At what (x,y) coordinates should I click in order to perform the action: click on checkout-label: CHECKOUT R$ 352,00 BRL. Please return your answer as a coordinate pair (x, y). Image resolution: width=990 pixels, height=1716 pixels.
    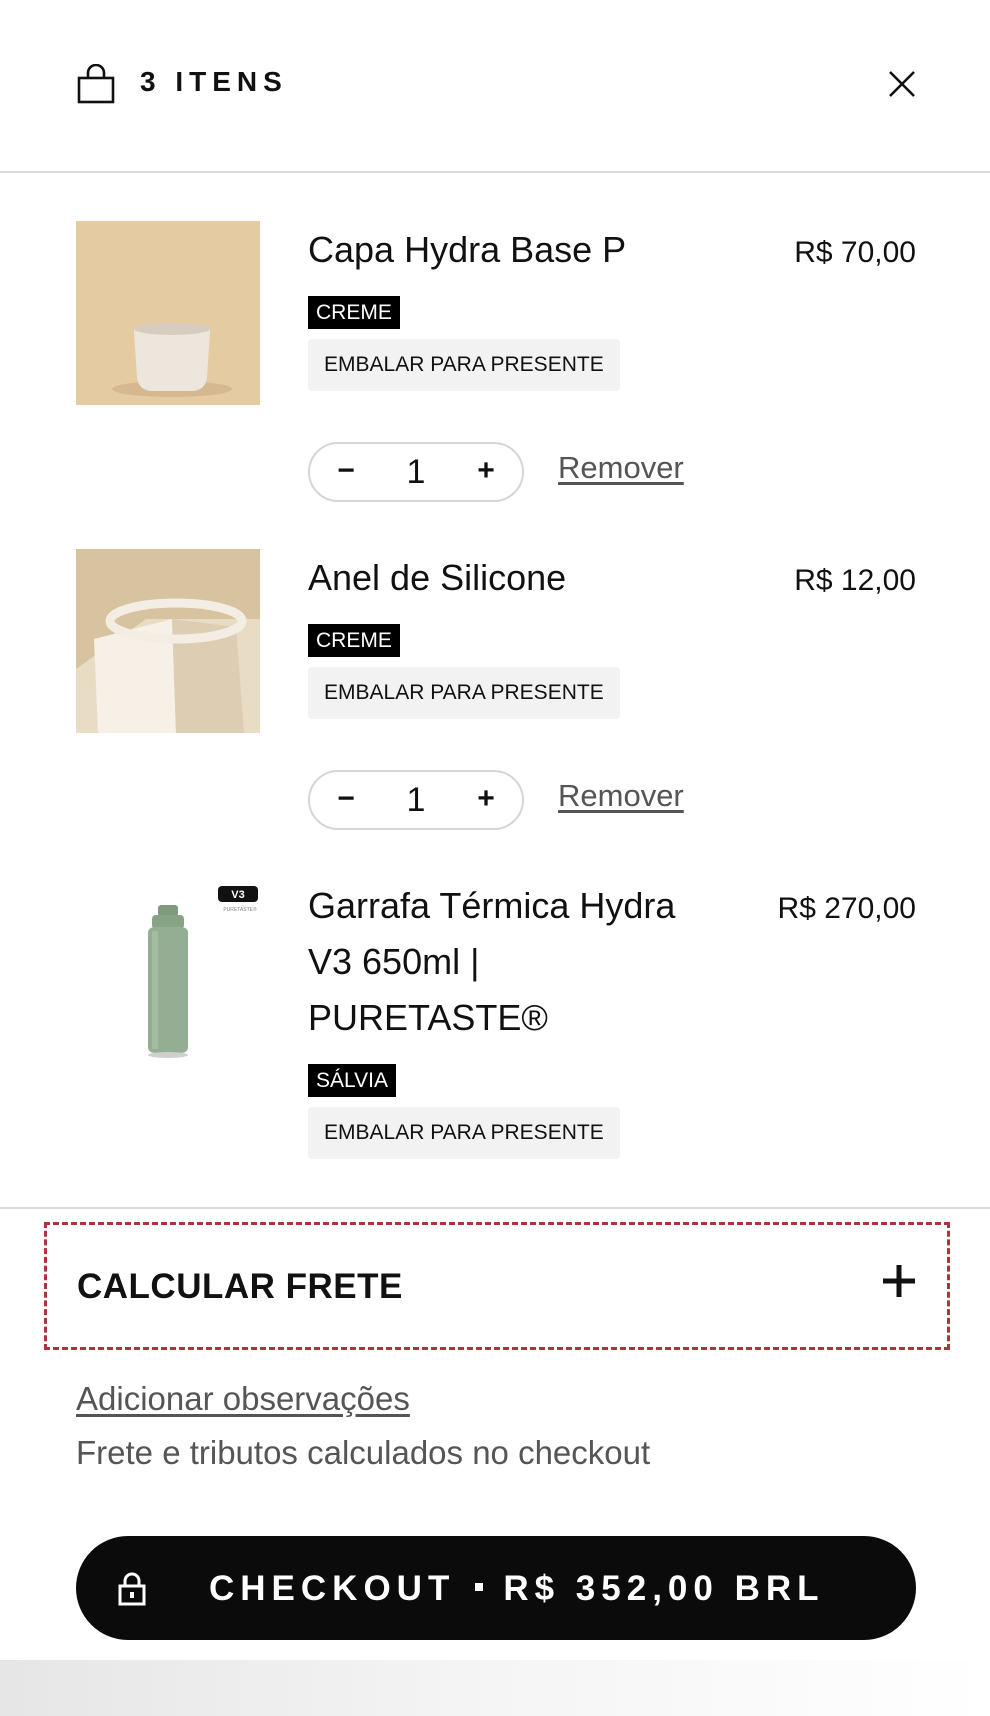
    Looking at the image, I should click on (517, 1589).